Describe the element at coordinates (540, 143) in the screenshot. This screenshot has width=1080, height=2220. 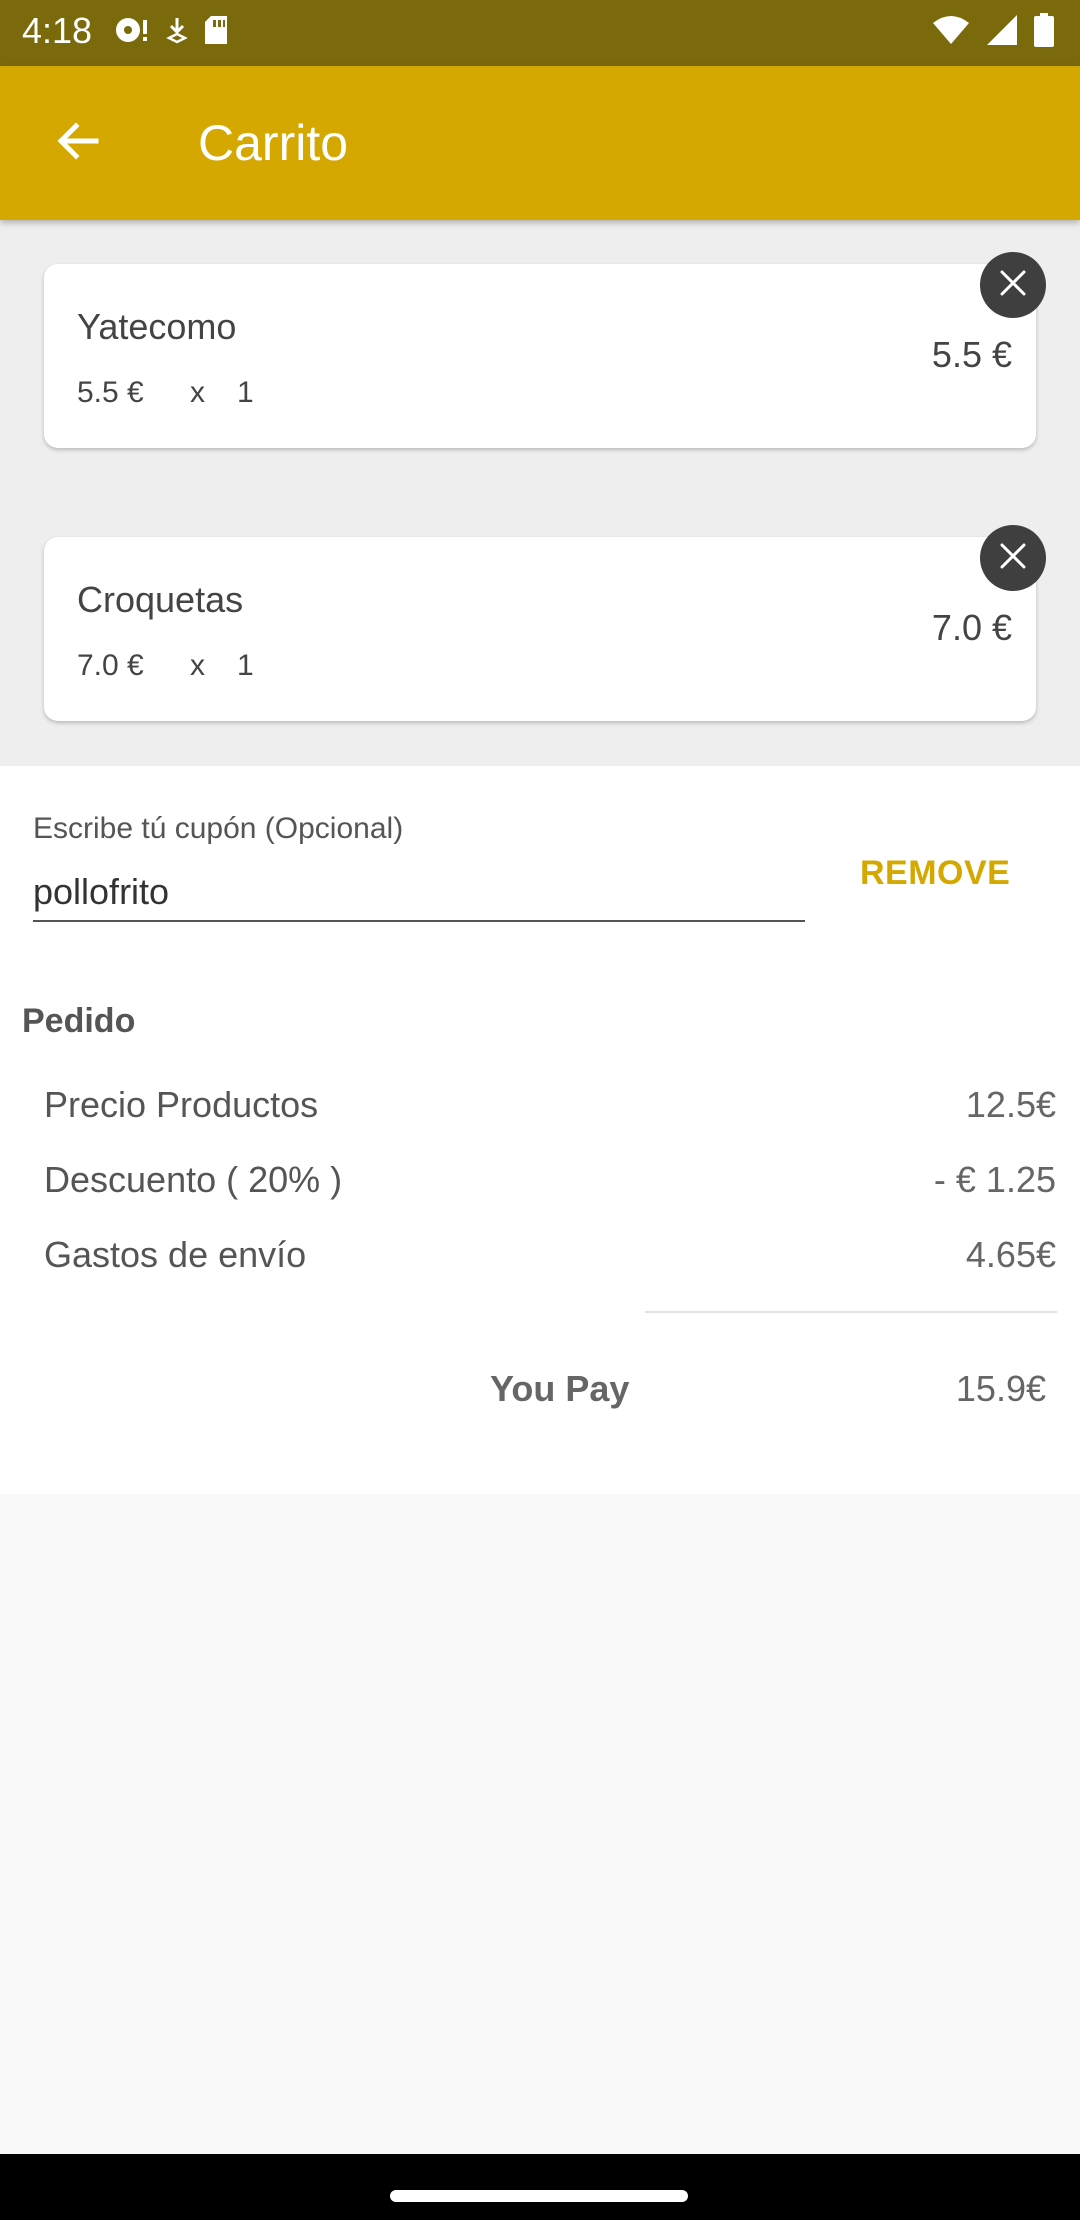
I see `app-bar: Carrito` at that location.